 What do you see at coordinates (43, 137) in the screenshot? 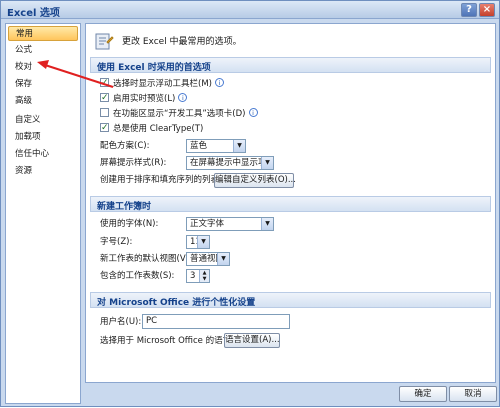
I see `sidebar-item-addins: 加载项` at bounding box center [43, 137].